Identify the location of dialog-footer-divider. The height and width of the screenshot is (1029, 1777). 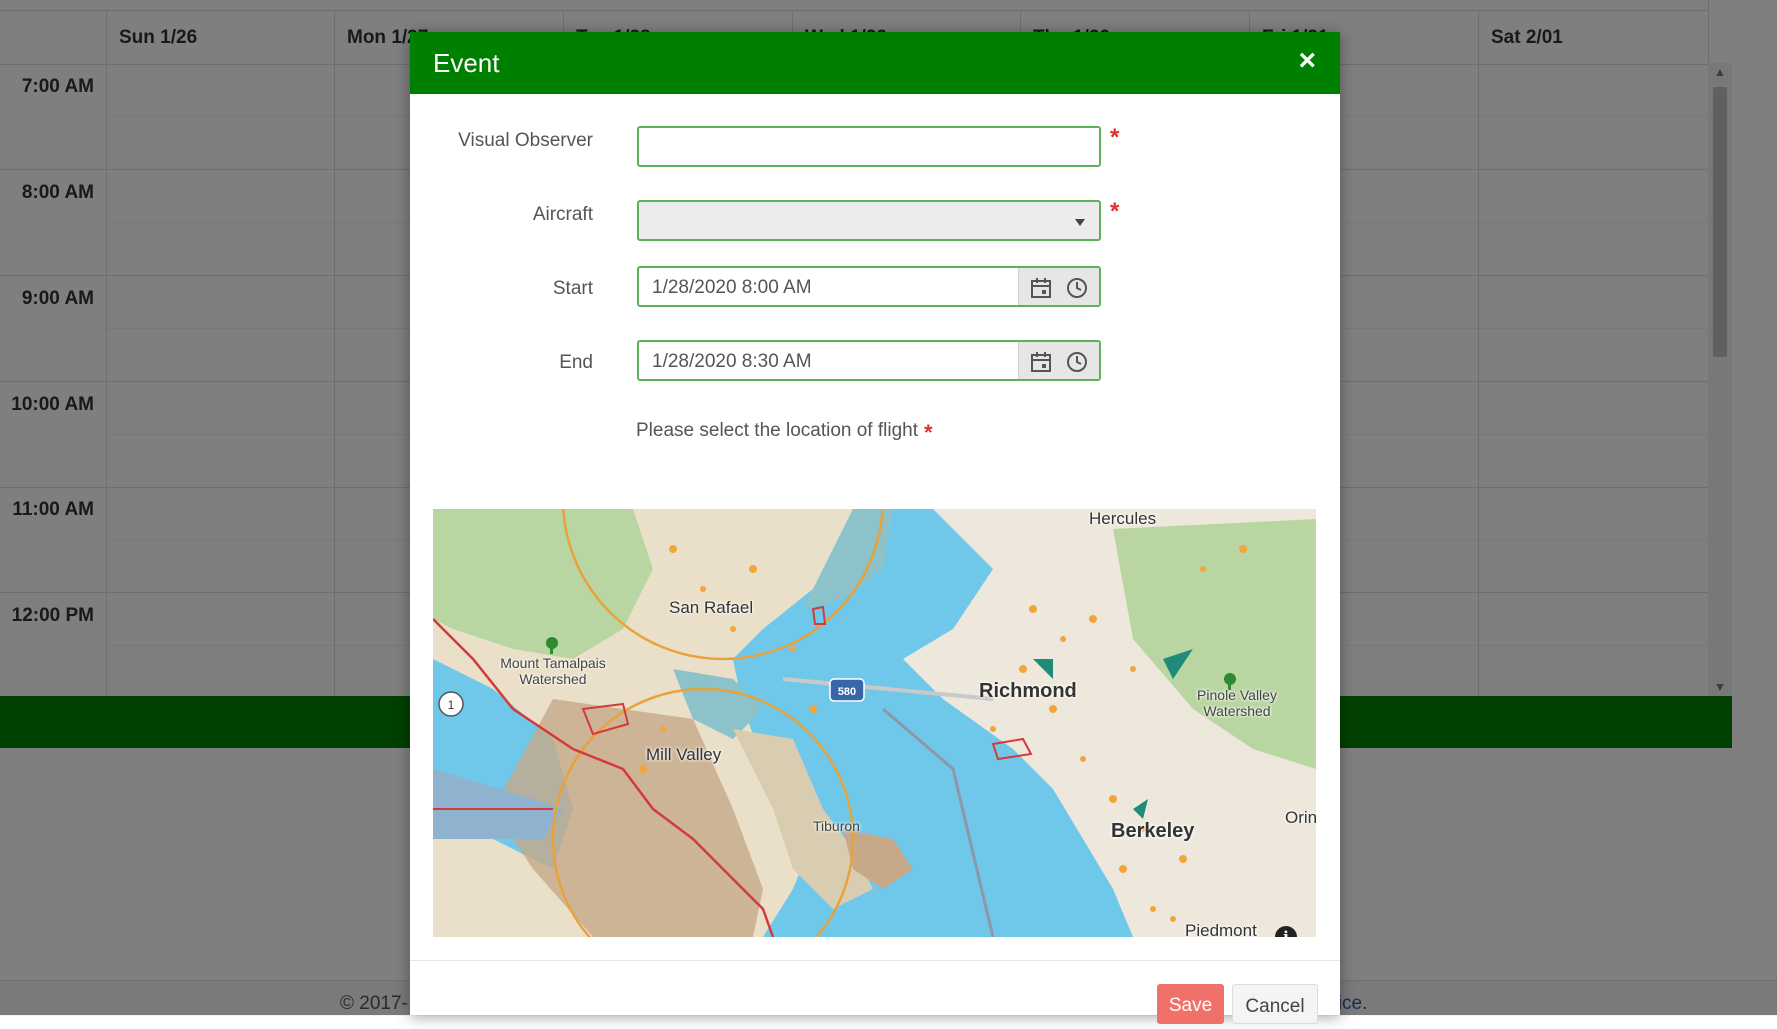
(875, 960).